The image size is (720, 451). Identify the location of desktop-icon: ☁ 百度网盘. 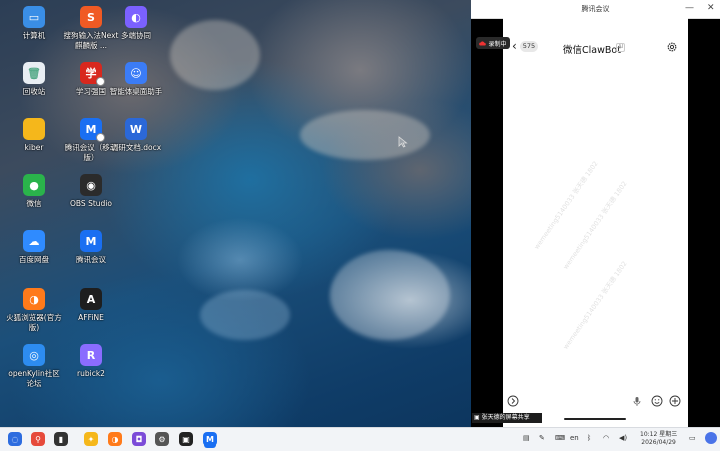
(34, 247).